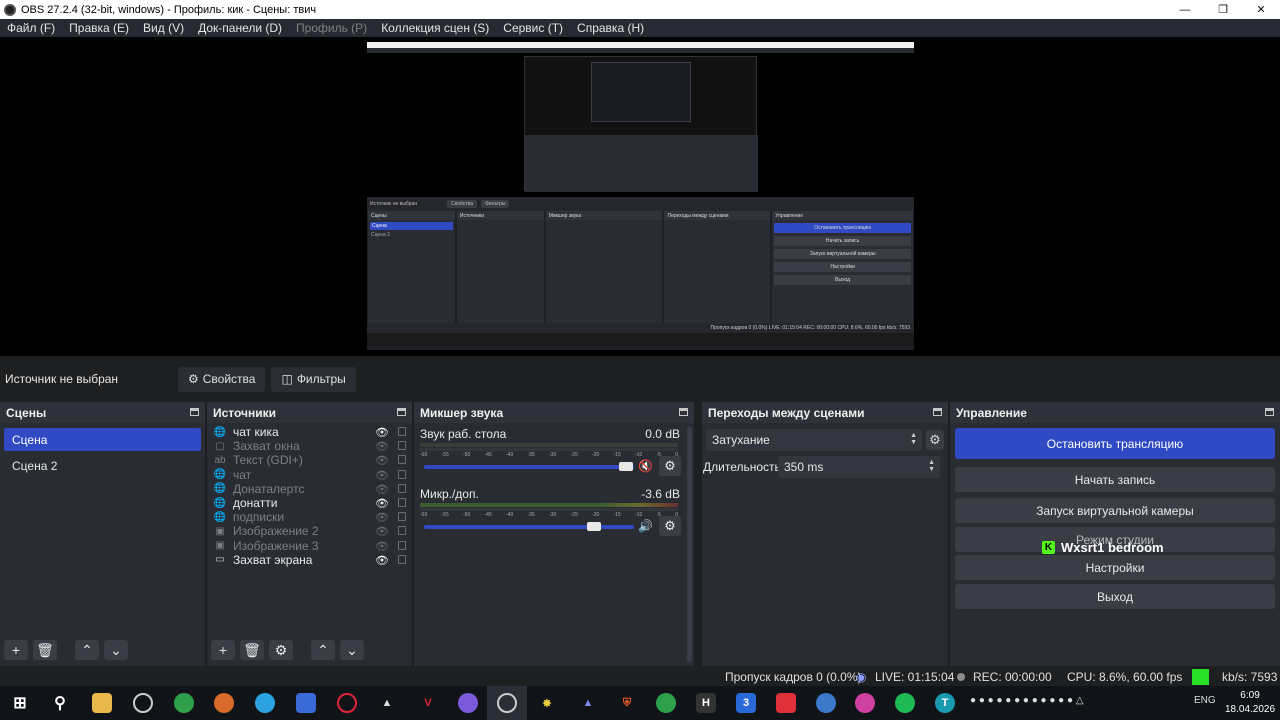  Describe the element at coordinates (706, 703) in the screenshot. I see `app-icon: H` at that location.